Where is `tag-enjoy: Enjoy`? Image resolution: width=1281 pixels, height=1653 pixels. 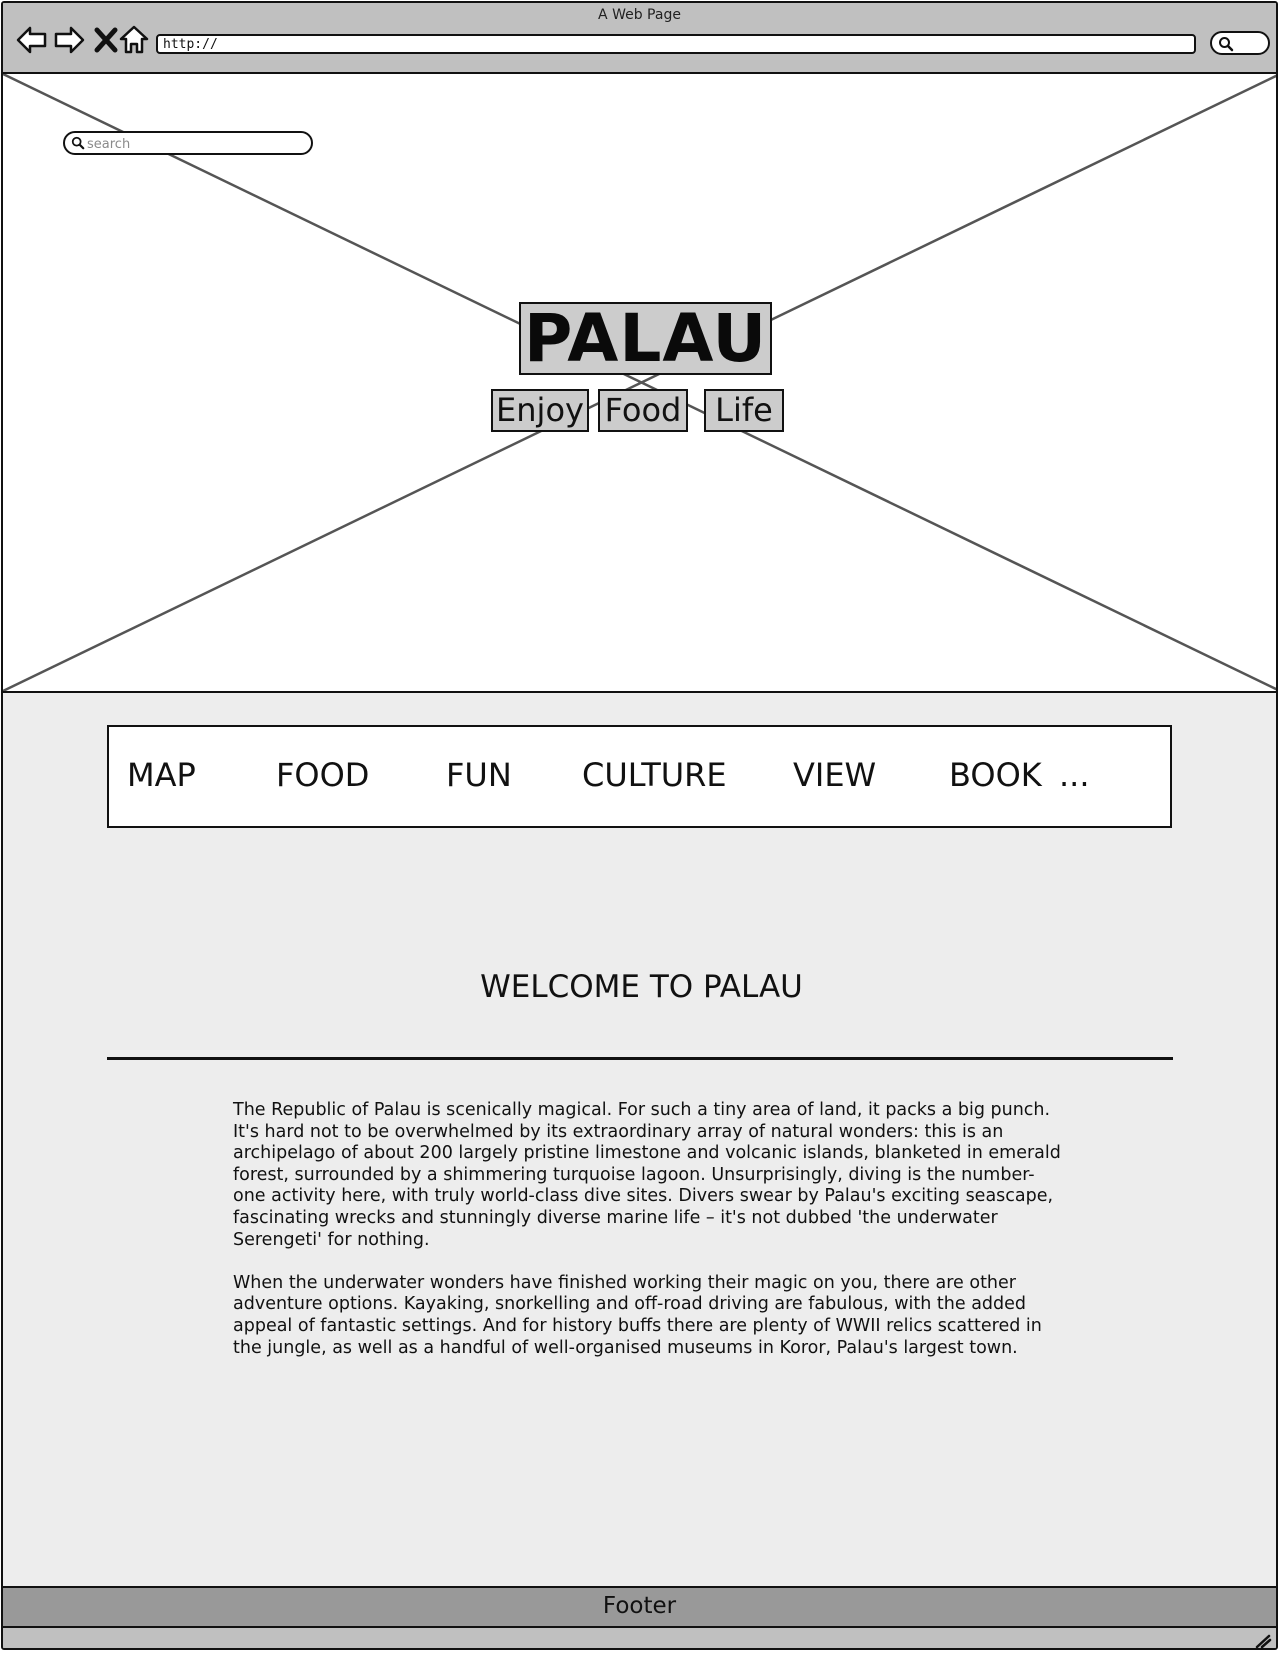 tag-enjoy: Enjoy is located at coordinates (540, 410).